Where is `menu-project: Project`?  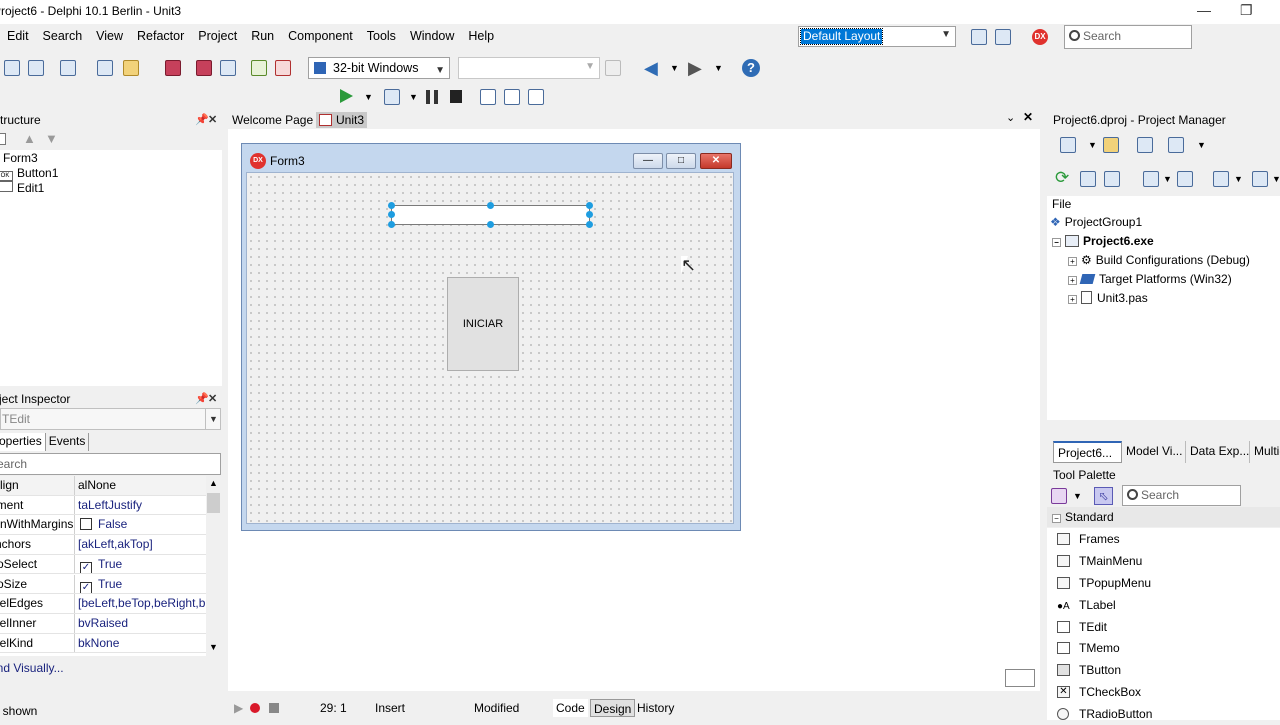 menu-project: Project is located at coordinates (217, 36).